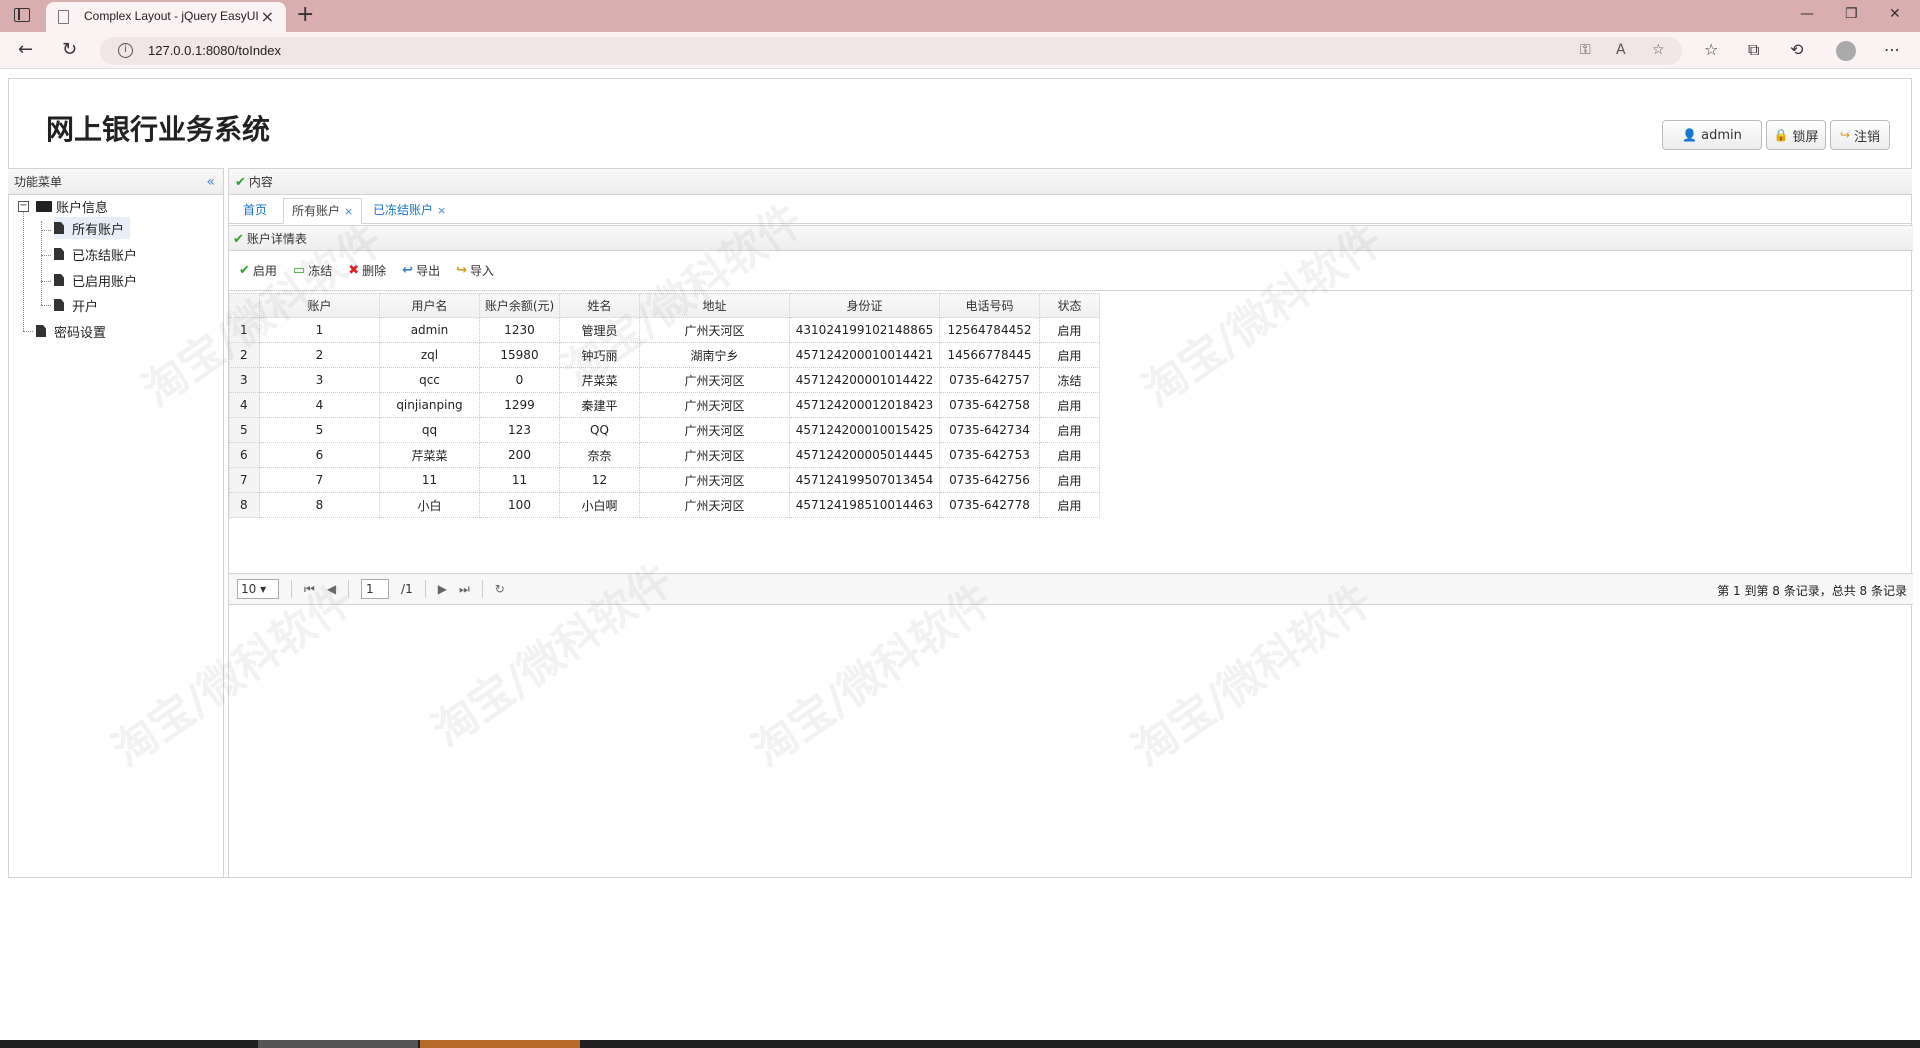  Describe the element at coordinates (1796, 135) in the screenshot. I see `lock-button: 🔒 锁屏` at that location.